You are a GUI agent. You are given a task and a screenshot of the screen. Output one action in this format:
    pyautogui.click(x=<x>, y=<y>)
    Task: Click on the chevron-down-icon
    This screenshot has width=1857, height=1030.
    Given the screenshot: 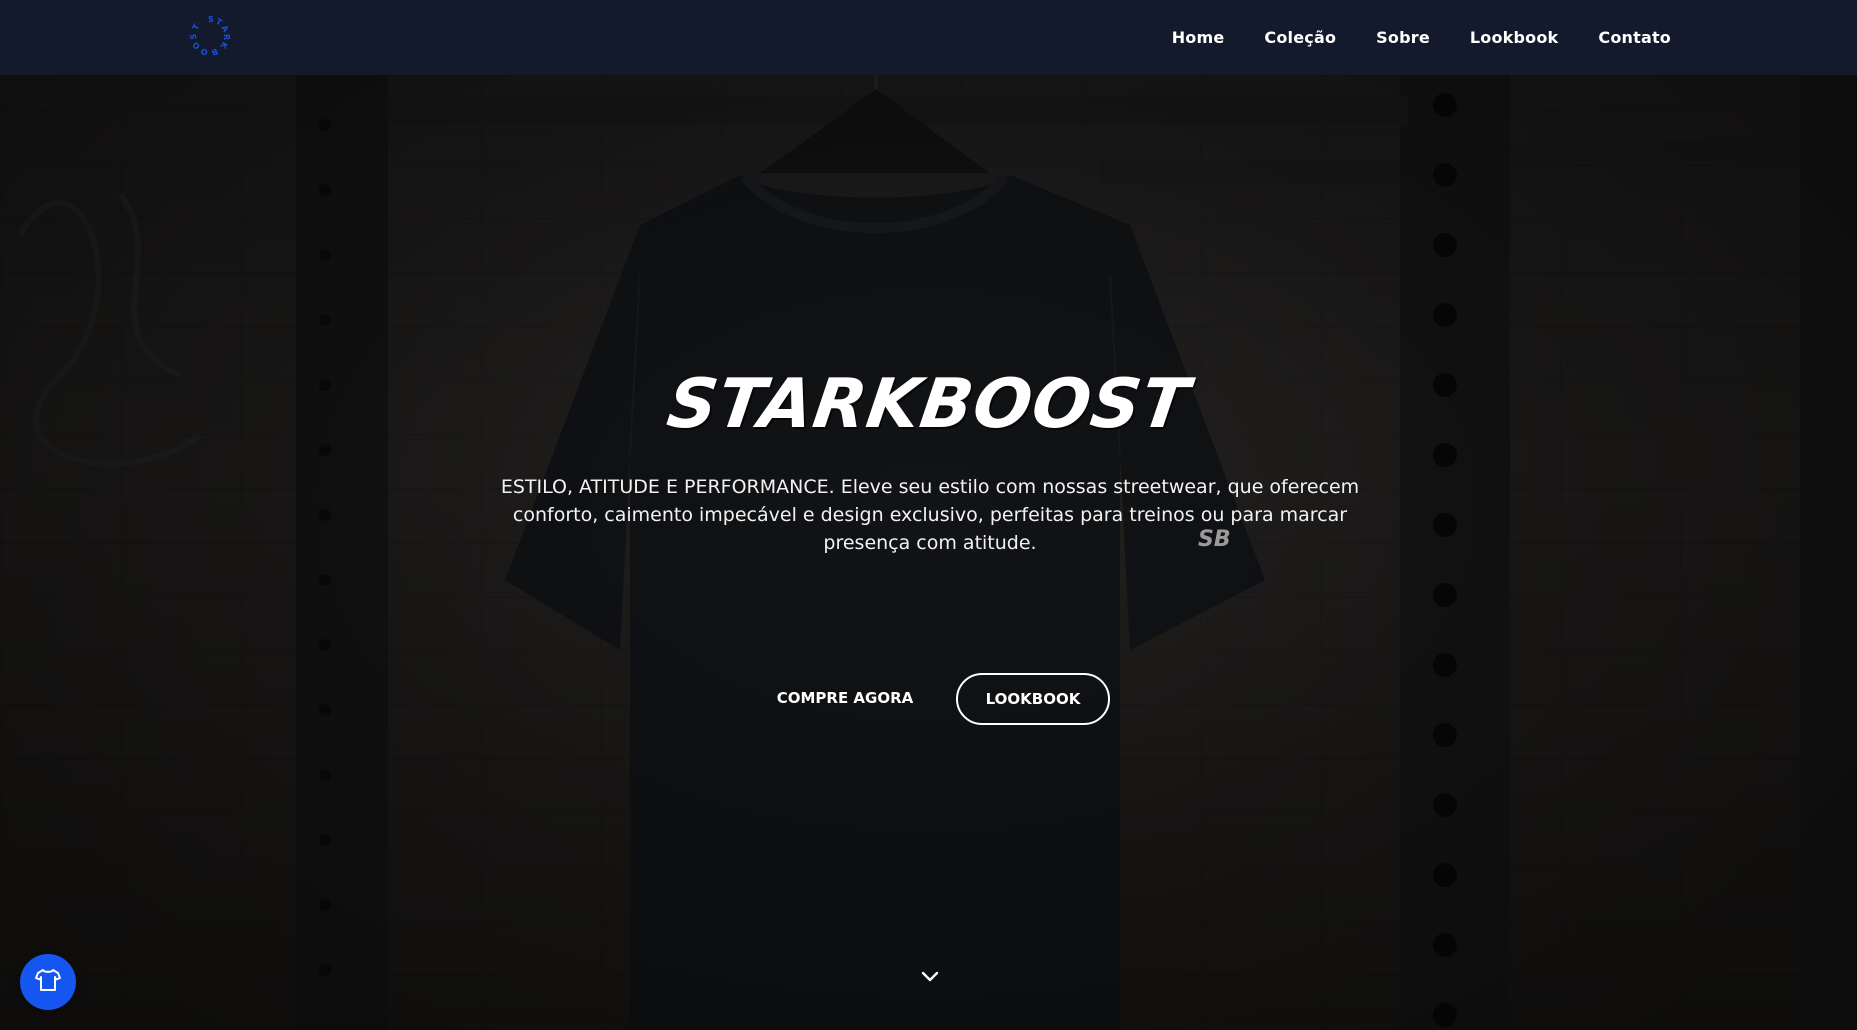 What is the action you would take?
    pyautogui.click(x=930, y=977)
    